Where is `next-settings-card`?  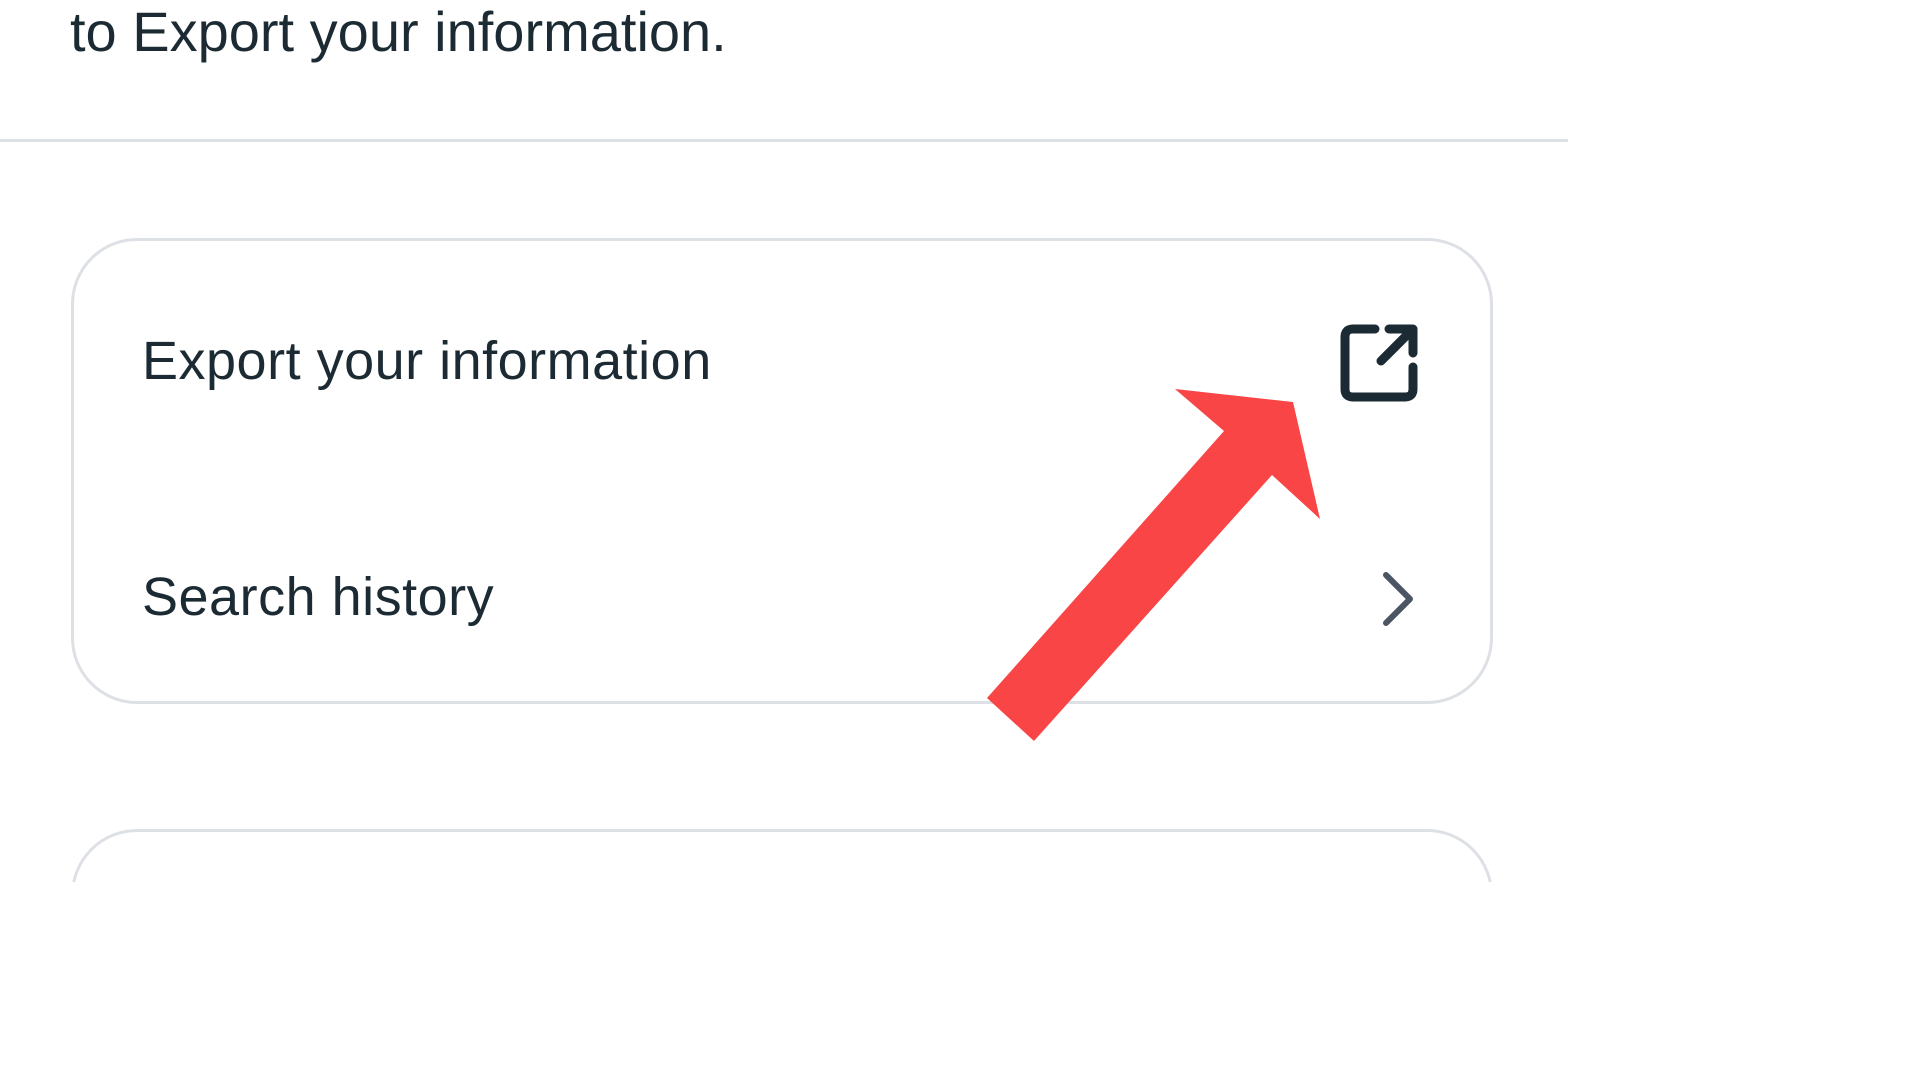
next-settings-card is located at coordinates (782, 855).